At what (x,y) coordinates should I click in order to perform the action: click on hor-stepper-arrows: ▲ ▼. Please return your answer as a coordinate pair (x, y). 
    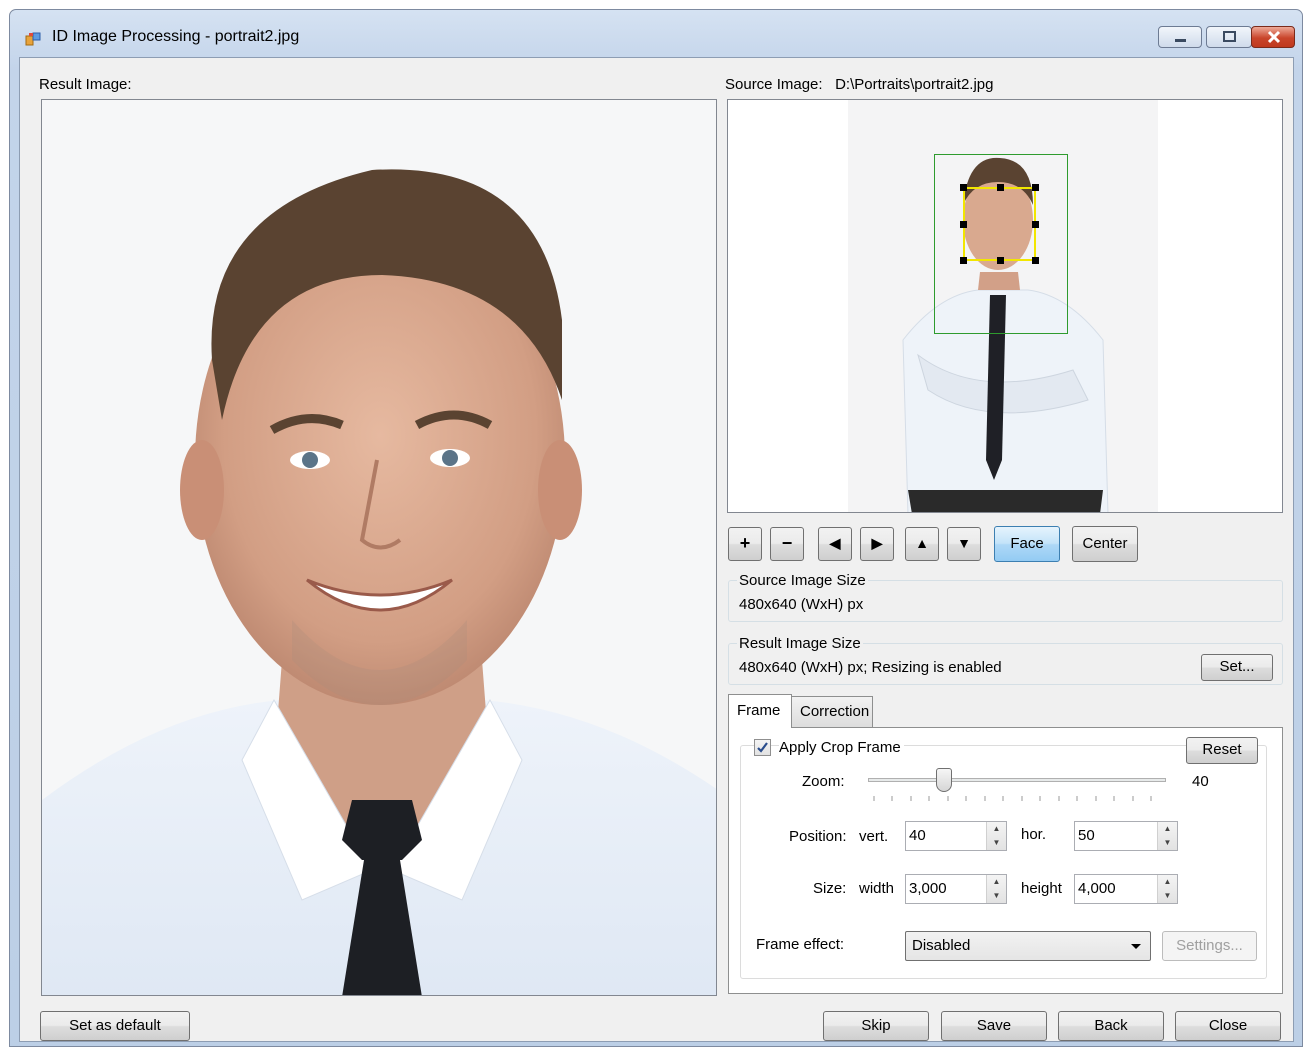
    Looking at the image, I should click on (1167, 836).